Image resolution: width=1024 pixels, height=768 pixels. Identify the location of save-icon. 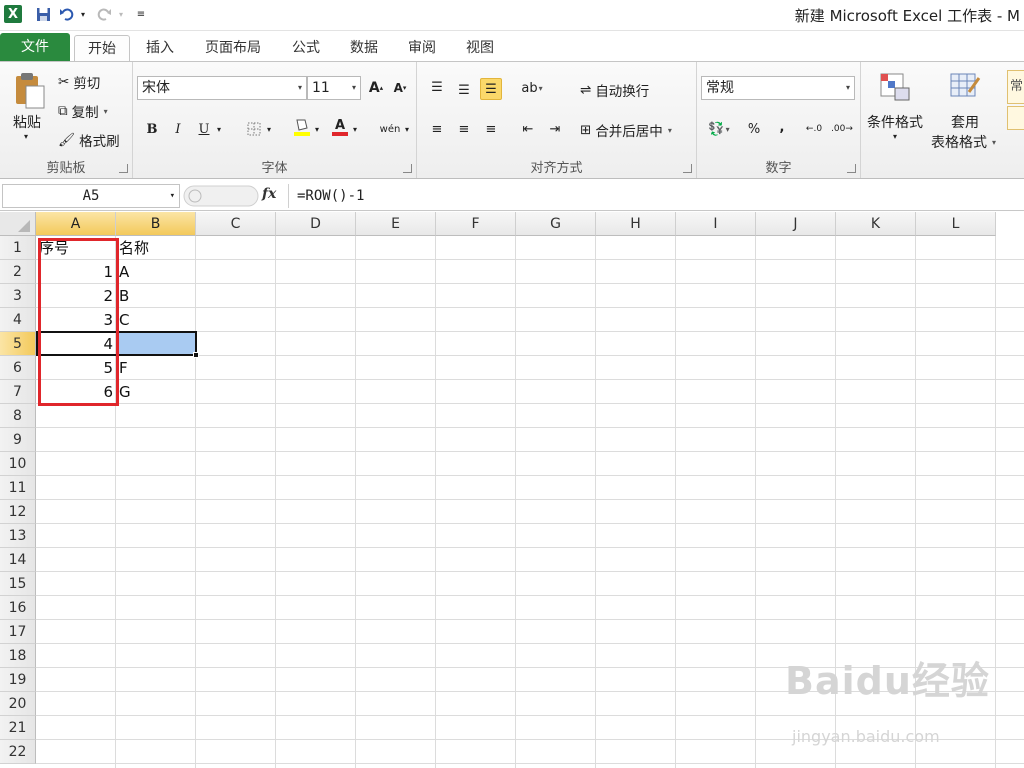
(43, 14).